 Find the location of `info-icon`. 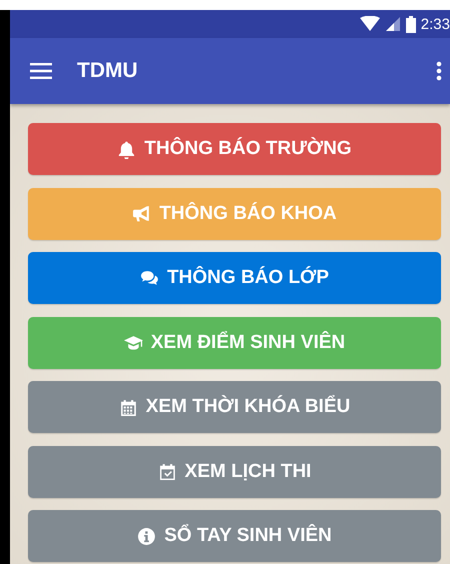

info-icon is located at coordinates (146, 536).